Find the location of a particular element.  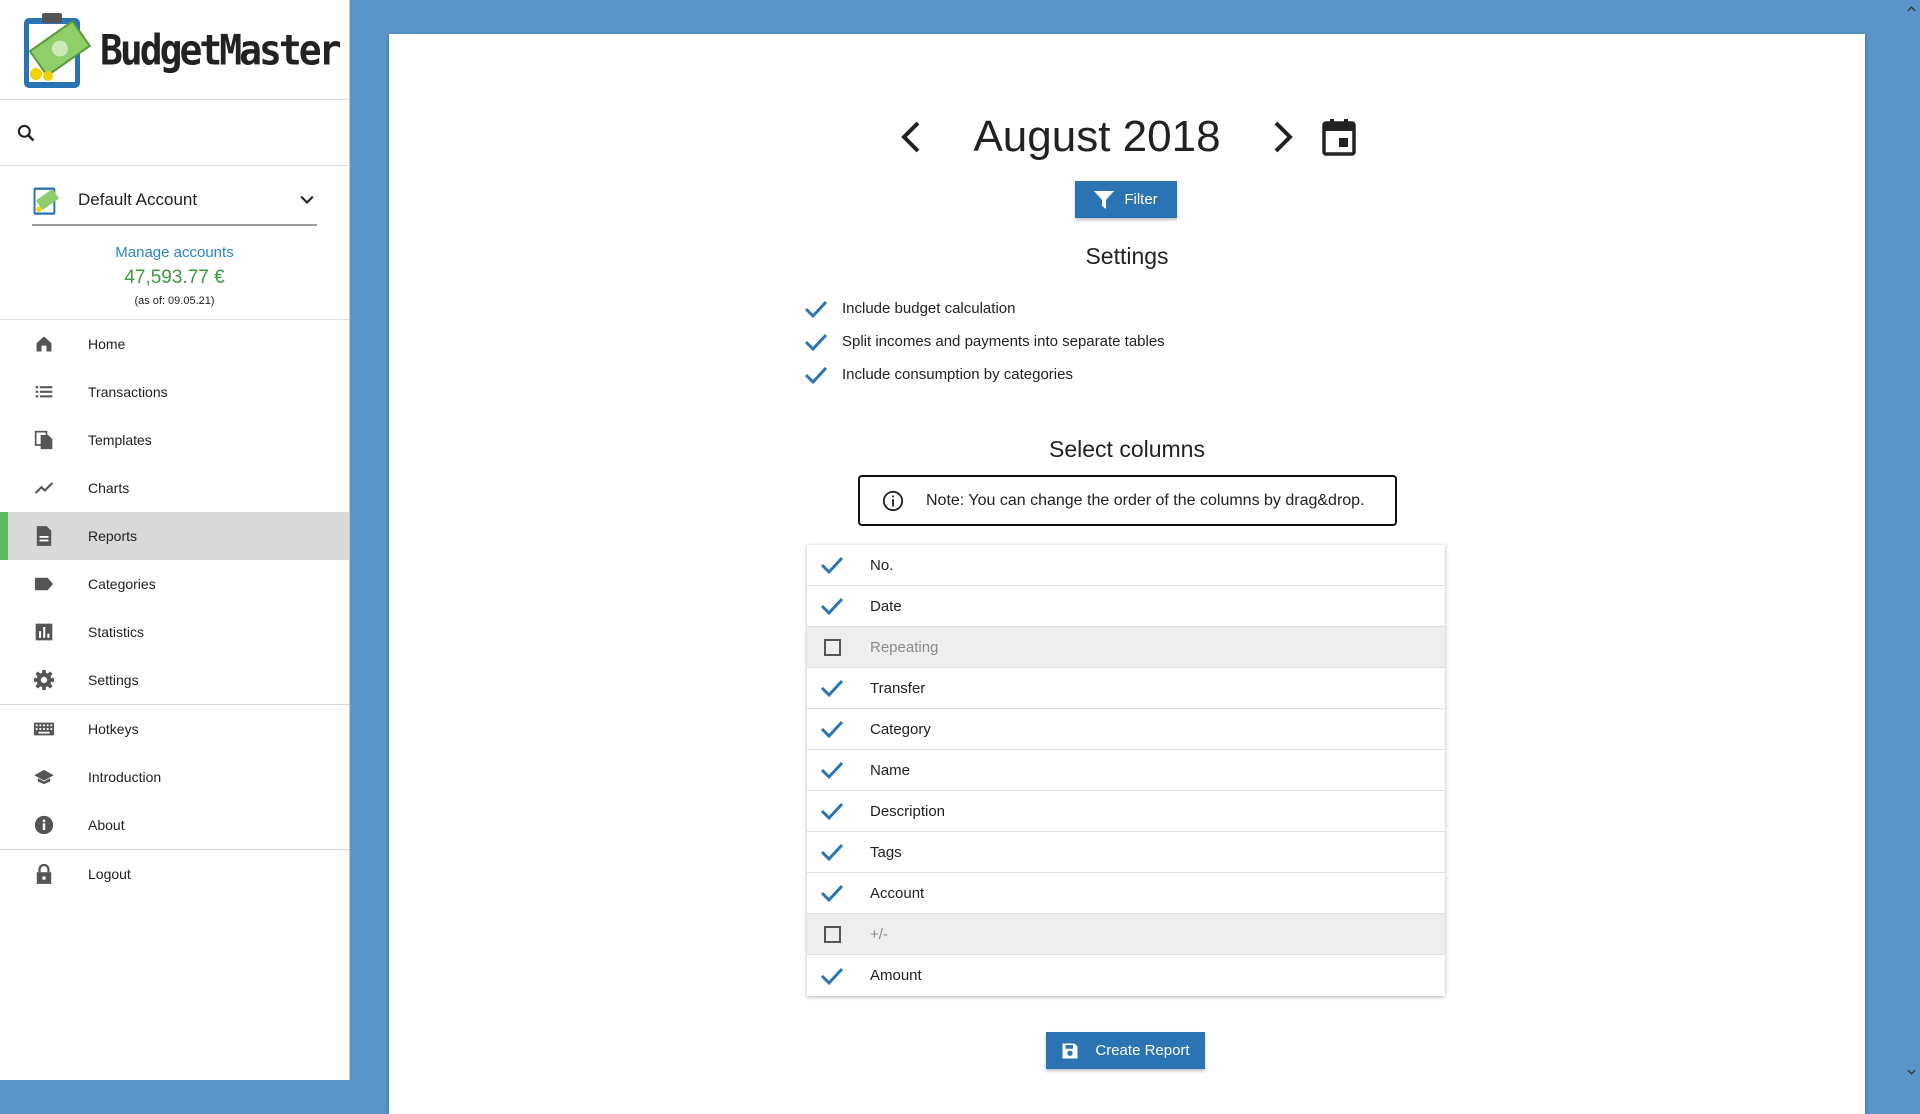

nav-label: Hotkeys is located at coordinates (113, 729).